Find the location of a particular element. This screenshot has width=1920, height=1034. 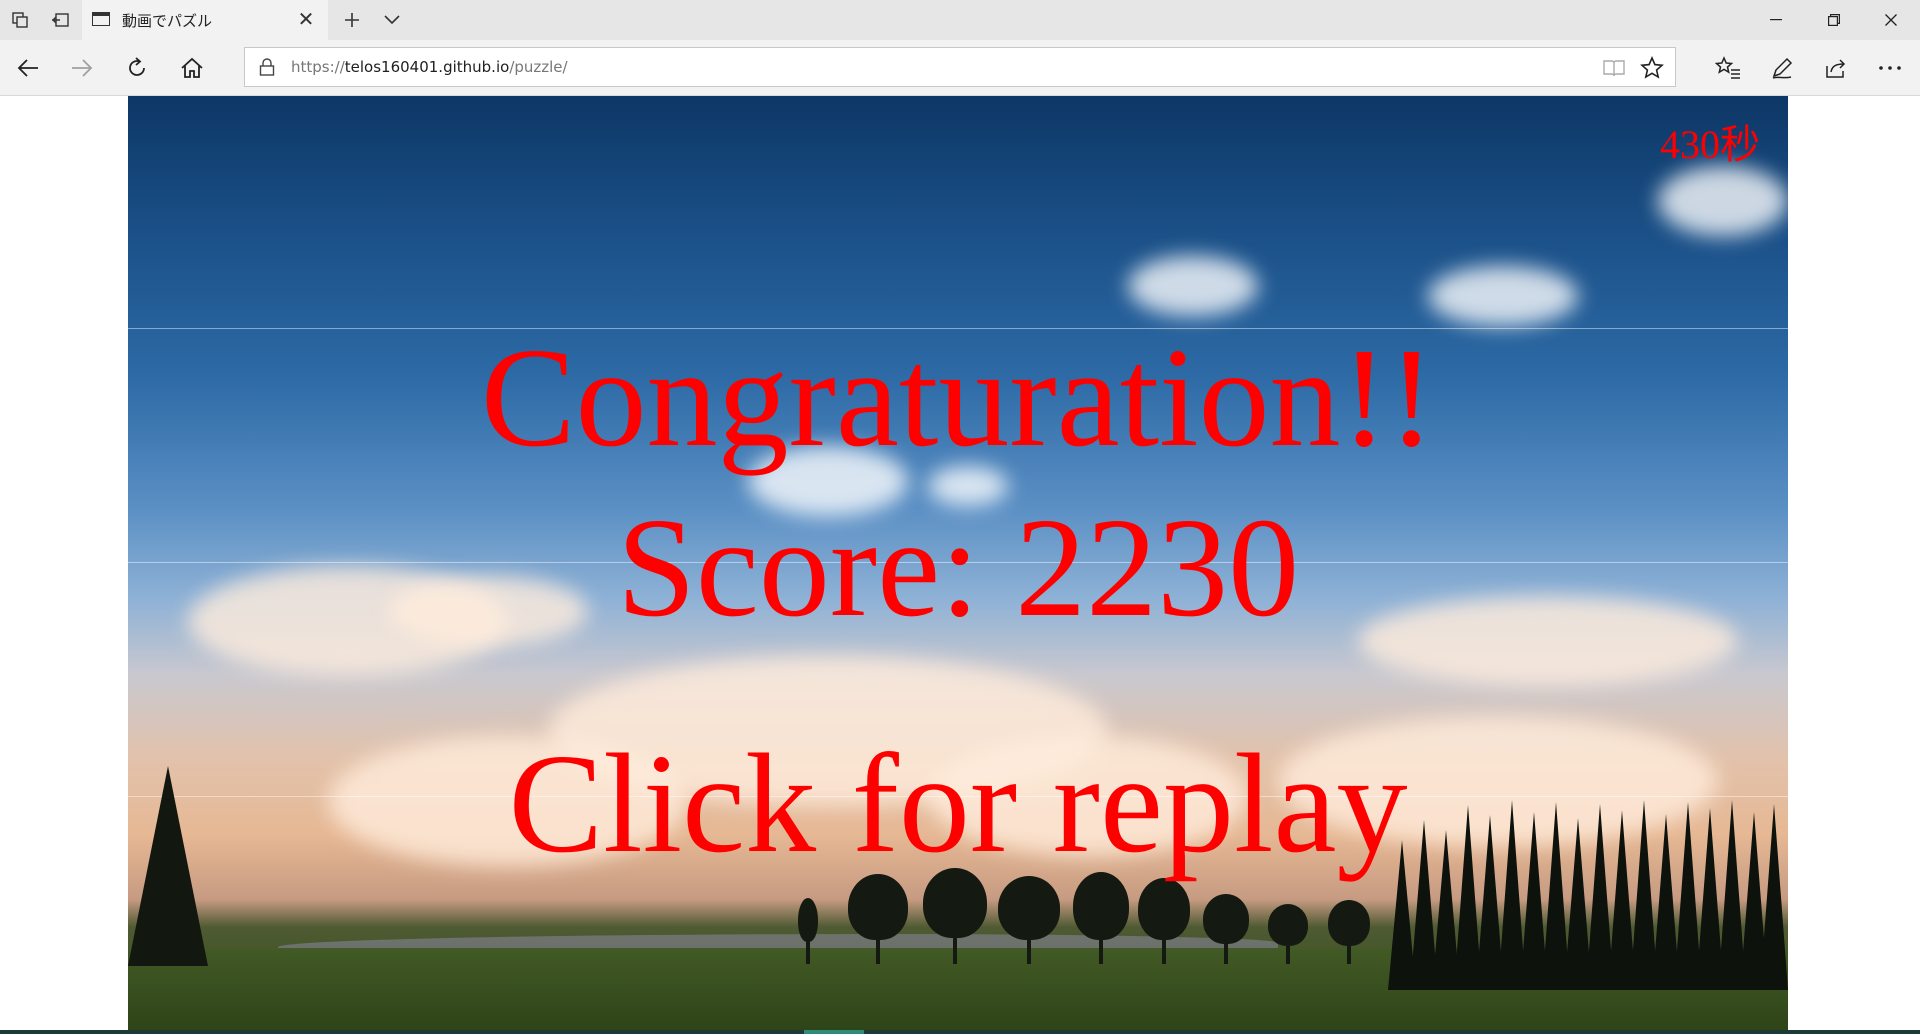

title-bar: 動画でパズル ✕ is located at coordinates (960, 20).